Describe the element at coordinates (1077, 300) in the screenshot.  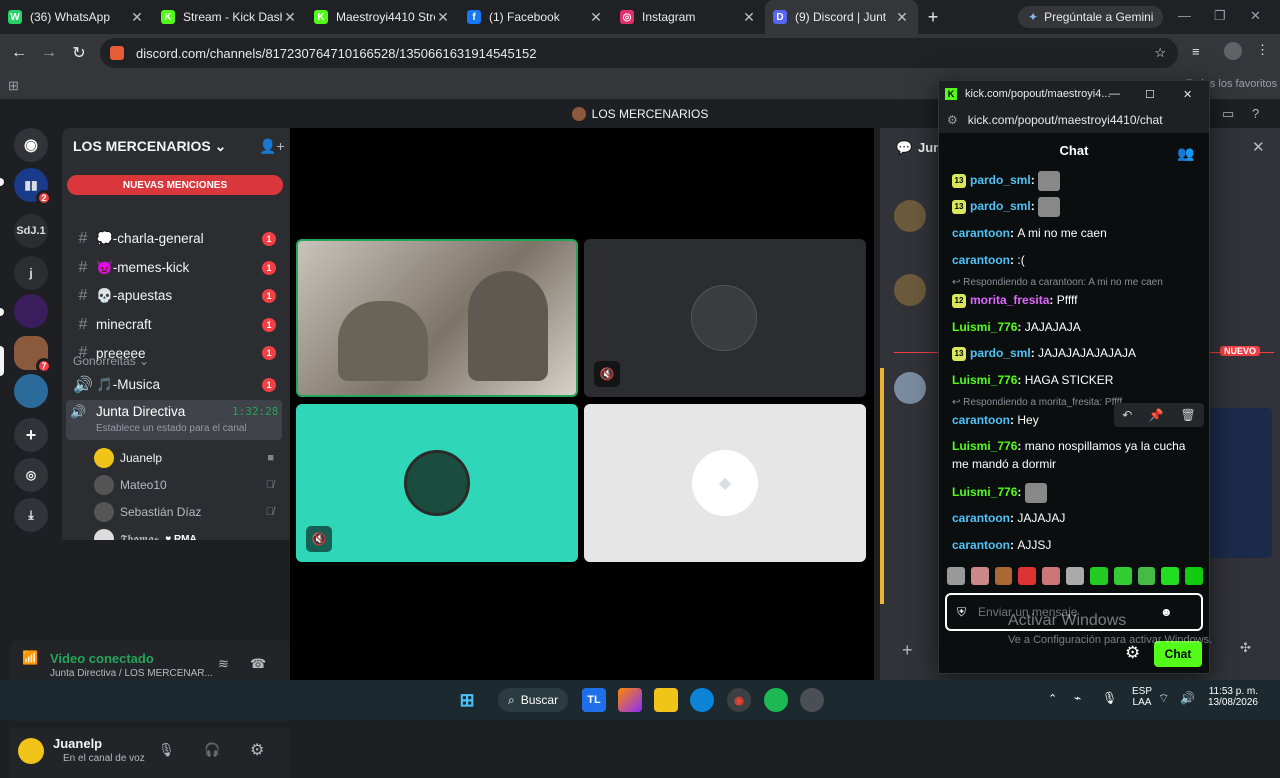
I see `chat-message: 12 morita_fresita: Pffff` at that location.